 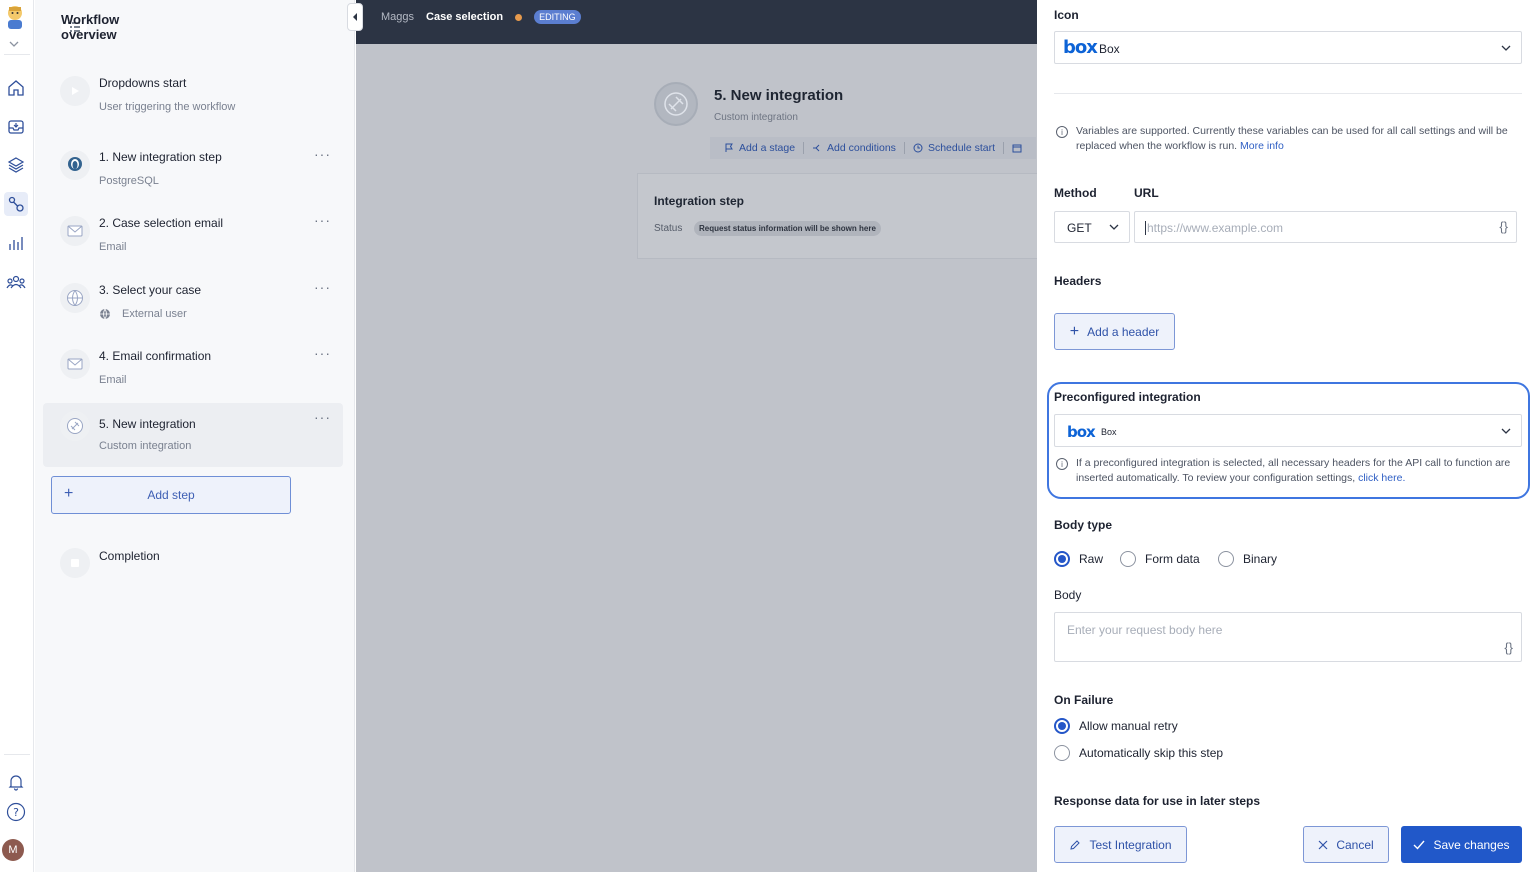 I want to click on radio-allow-manual-retry: Allow manual retry, so click(x=1116, y=726).